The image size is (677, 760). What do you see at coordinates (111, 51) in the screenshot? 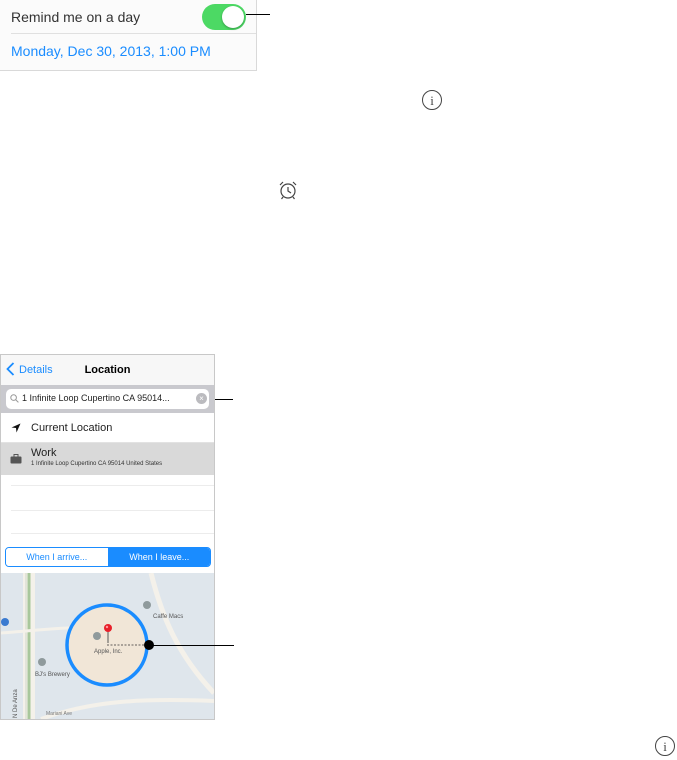
I see `reminder-date: Monday, Dec 30, 2013, 1:00 PM` at bounding box center [111, 51].